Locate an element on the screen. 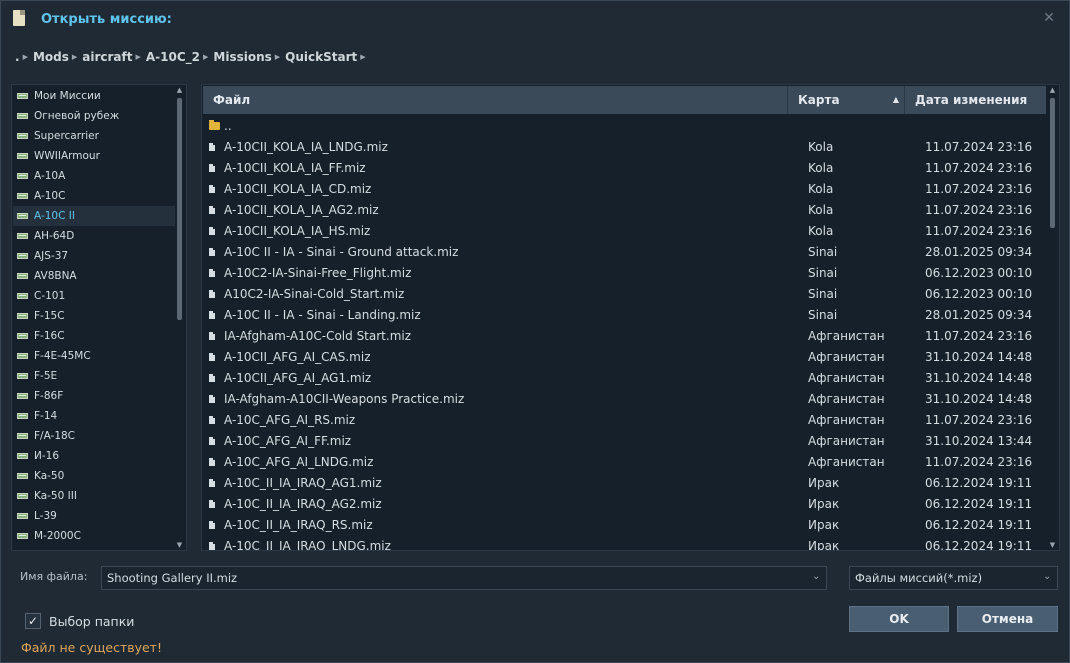 This screenshot has width=1070, height=663. breadcrumb-item: aircraft ▶ is located at coordinates (114, 57).